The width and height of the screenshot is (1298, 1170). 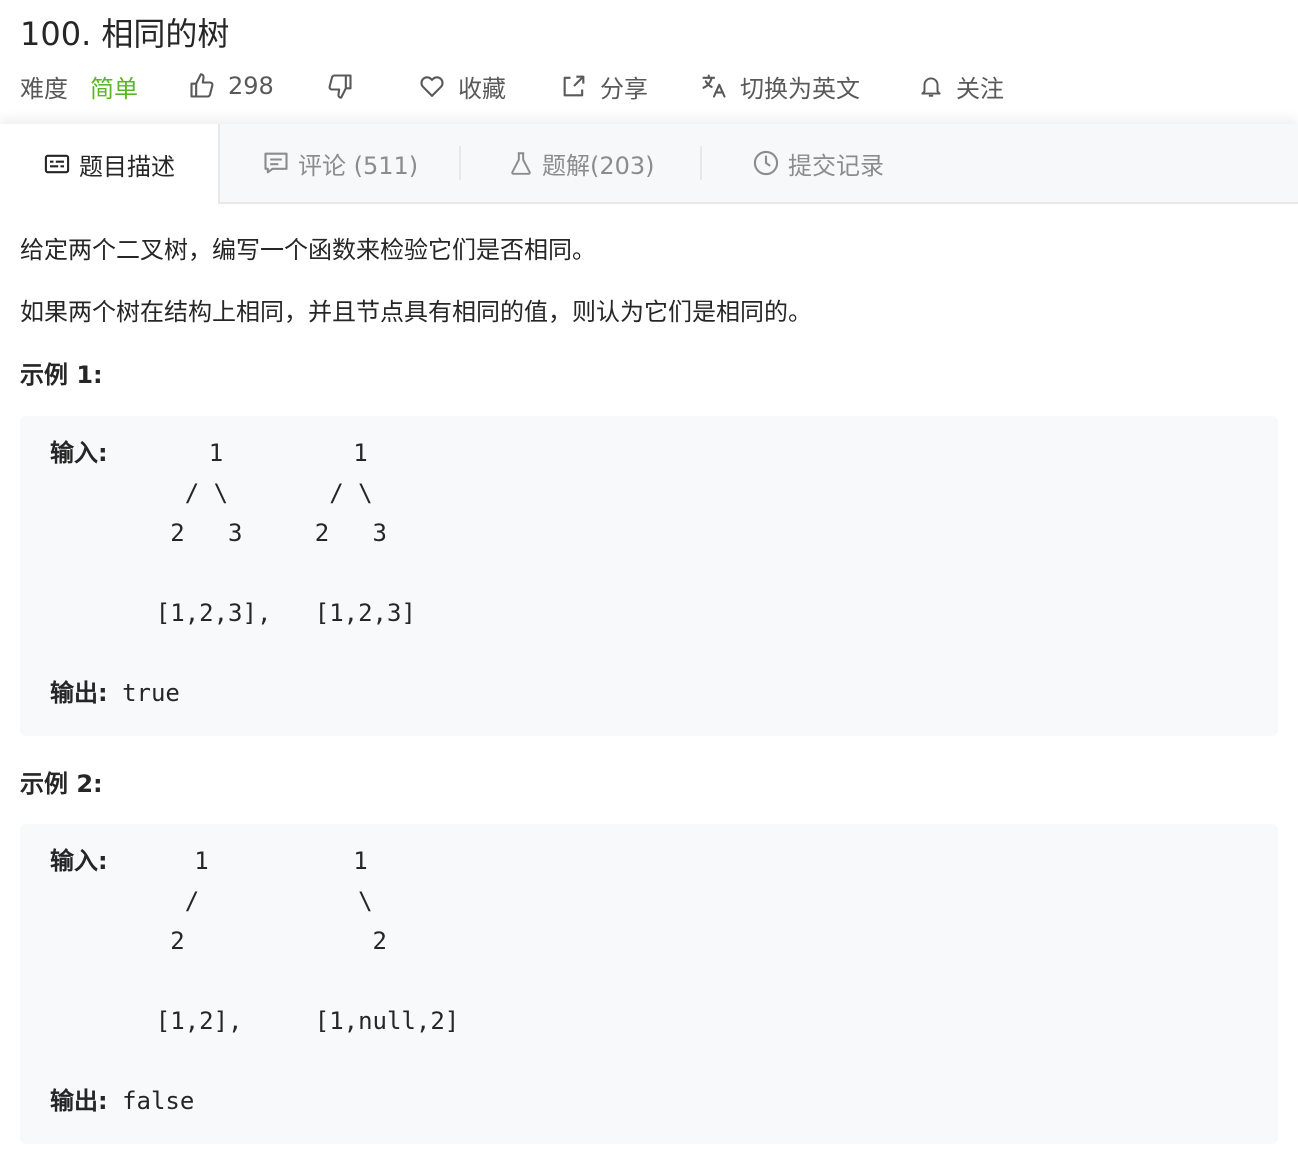 I want to click on dislike-button, so click(x=340, y=86).